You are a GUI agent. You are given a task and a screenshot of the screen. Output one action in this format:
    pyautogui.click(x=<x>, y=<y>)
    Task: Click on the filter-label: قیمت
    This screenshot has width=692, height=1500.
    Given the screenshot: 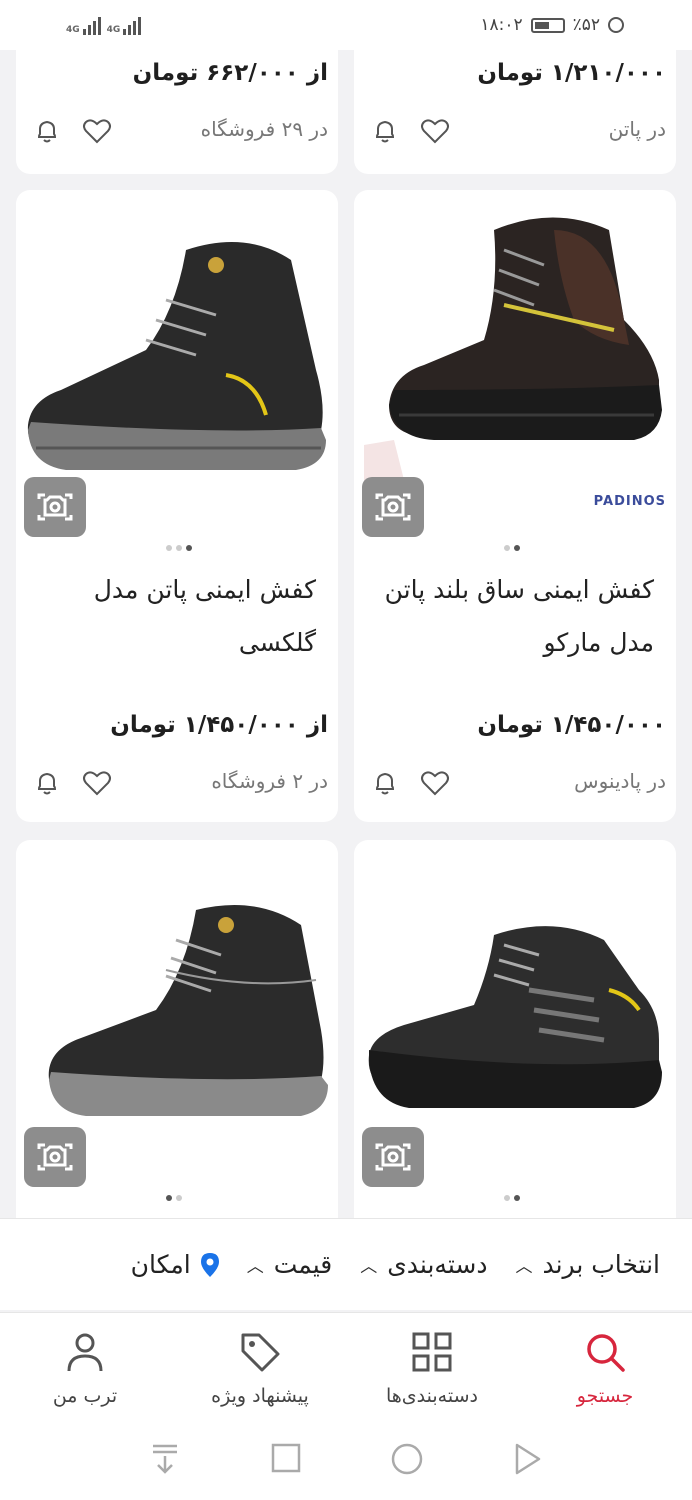 What is the action you would take?
    pyautogui.click(x=303, y=1264)
    